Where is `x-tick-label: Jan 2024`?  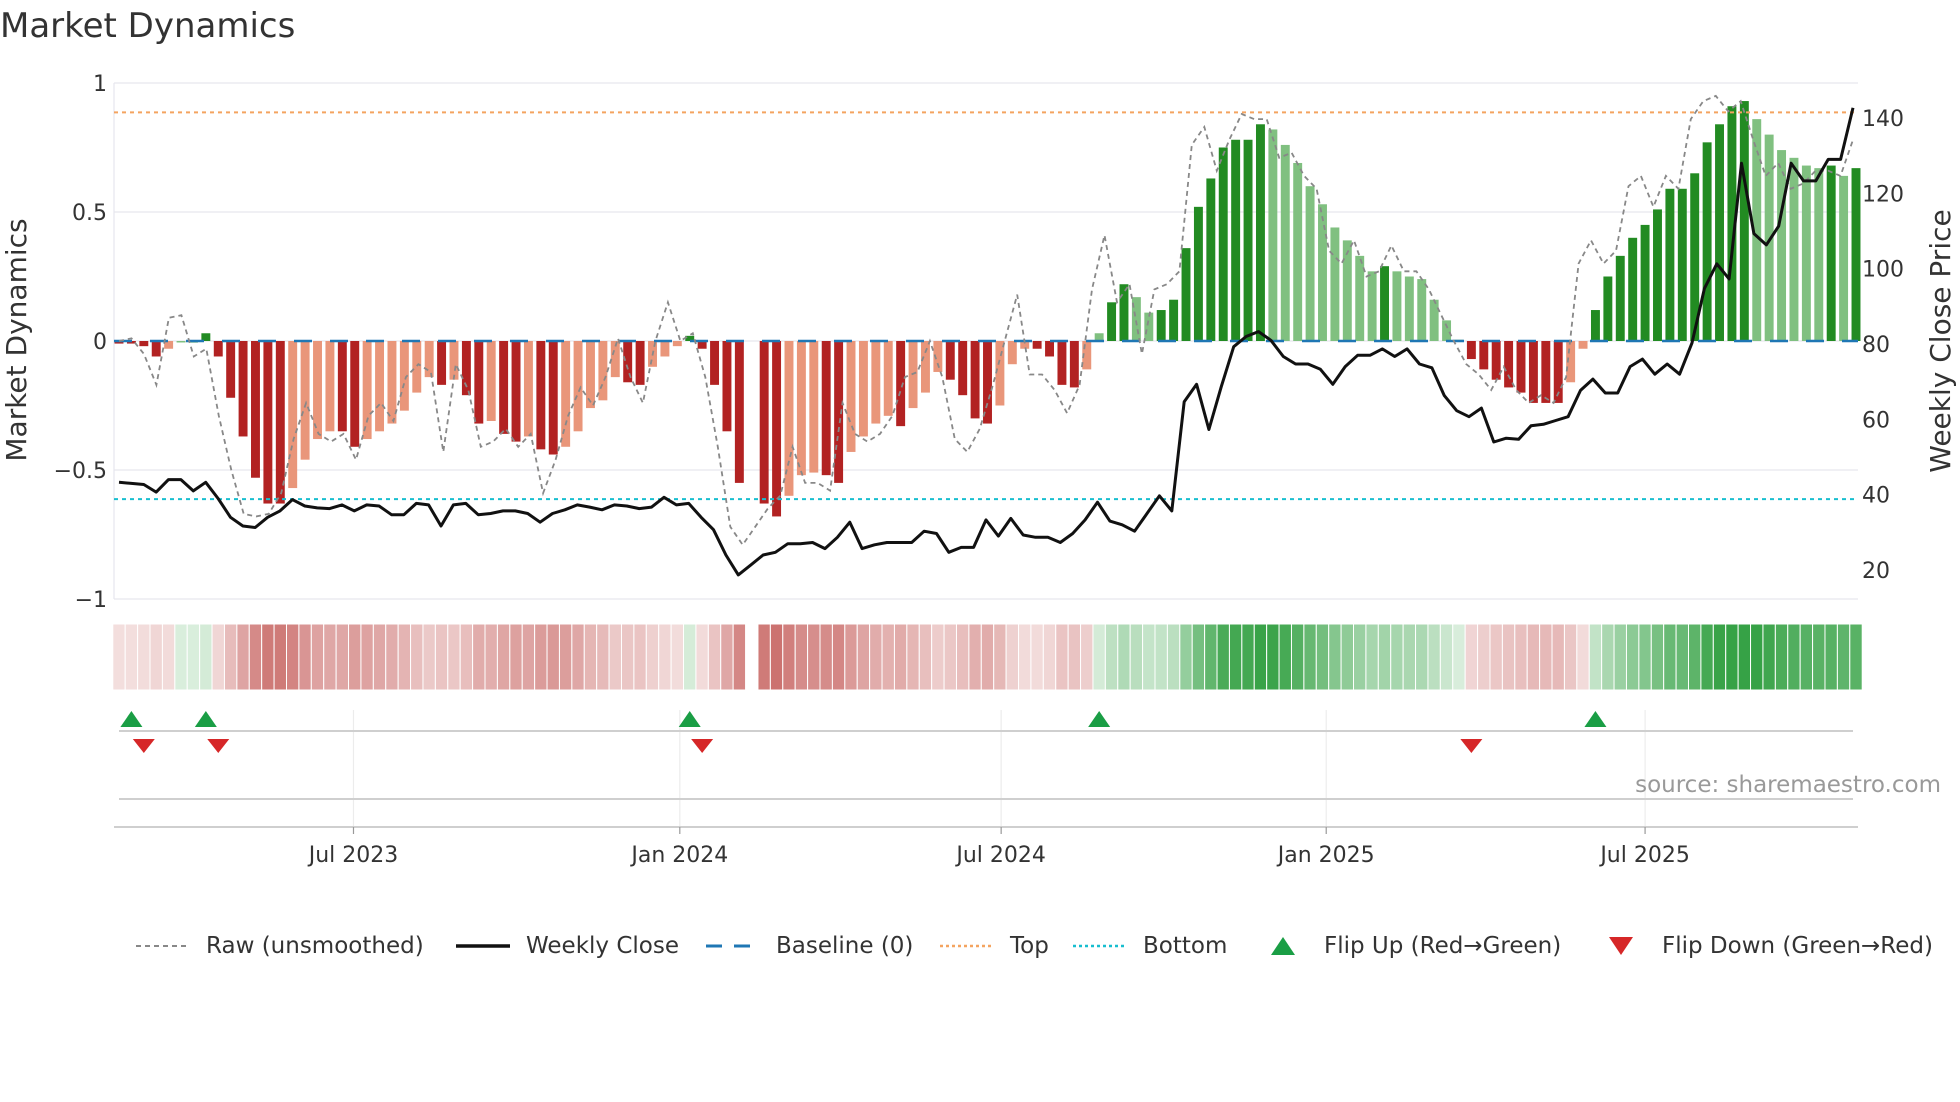
x-tick-label: Jan 2024 is located at coordinates (678, 855).